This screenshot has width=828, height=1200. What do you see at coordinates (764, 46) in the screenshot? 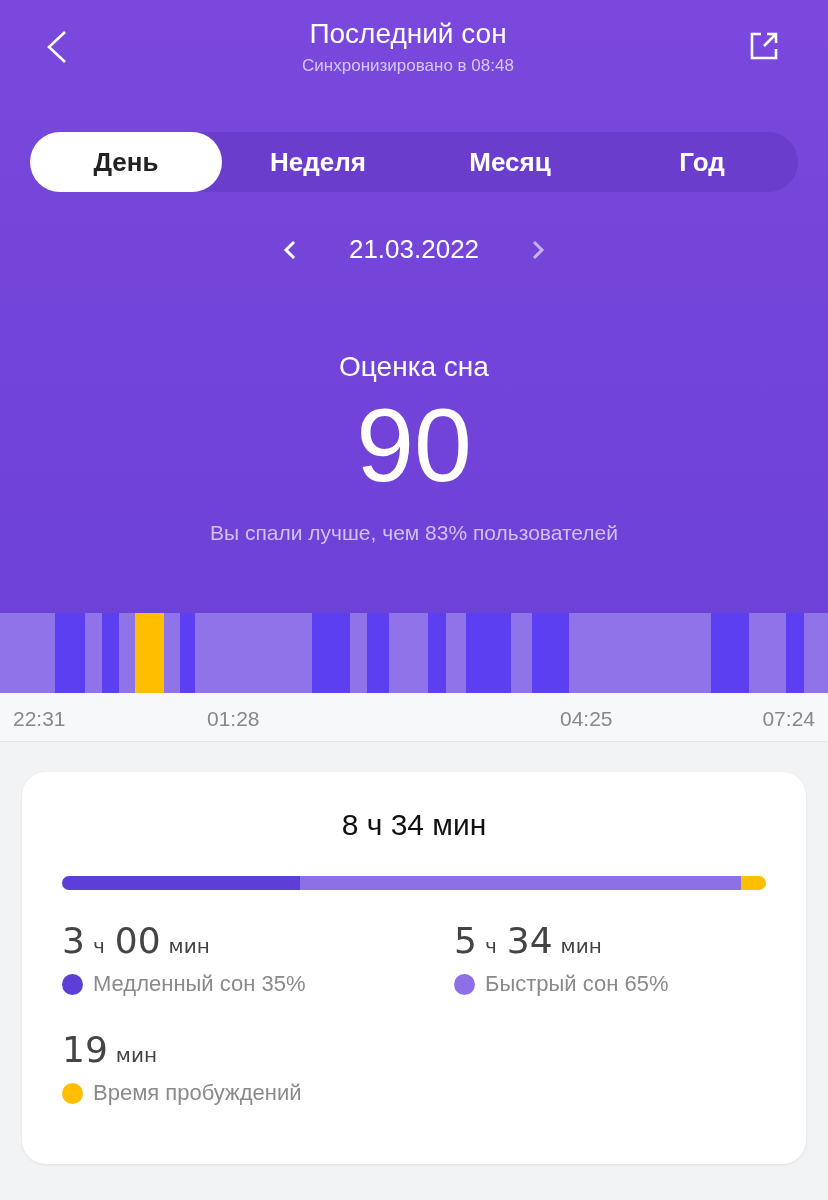
I see `share-icon` at bounding box center [764, 46].